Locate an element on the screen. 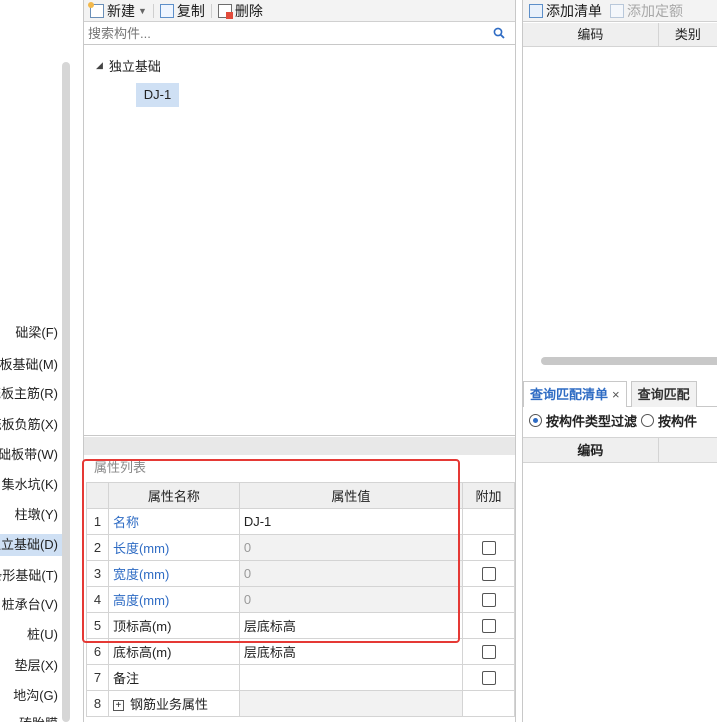 The image size is (717, 722). header-index is located at coordinates (97, 495).